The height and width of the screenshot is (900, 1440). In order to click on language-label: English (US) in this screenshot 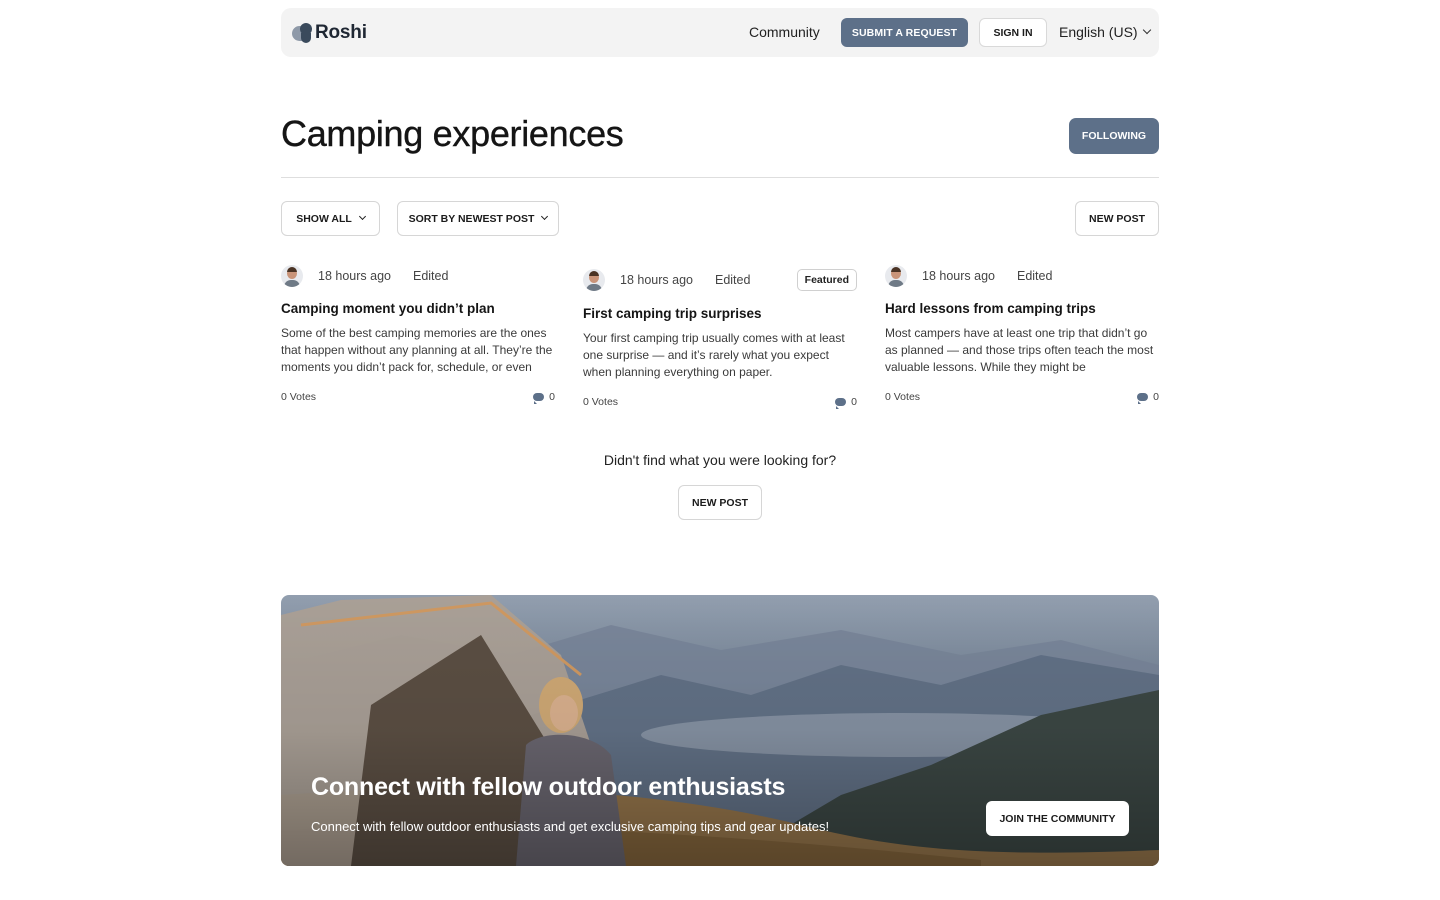, I will do `click(1098, 32)`.